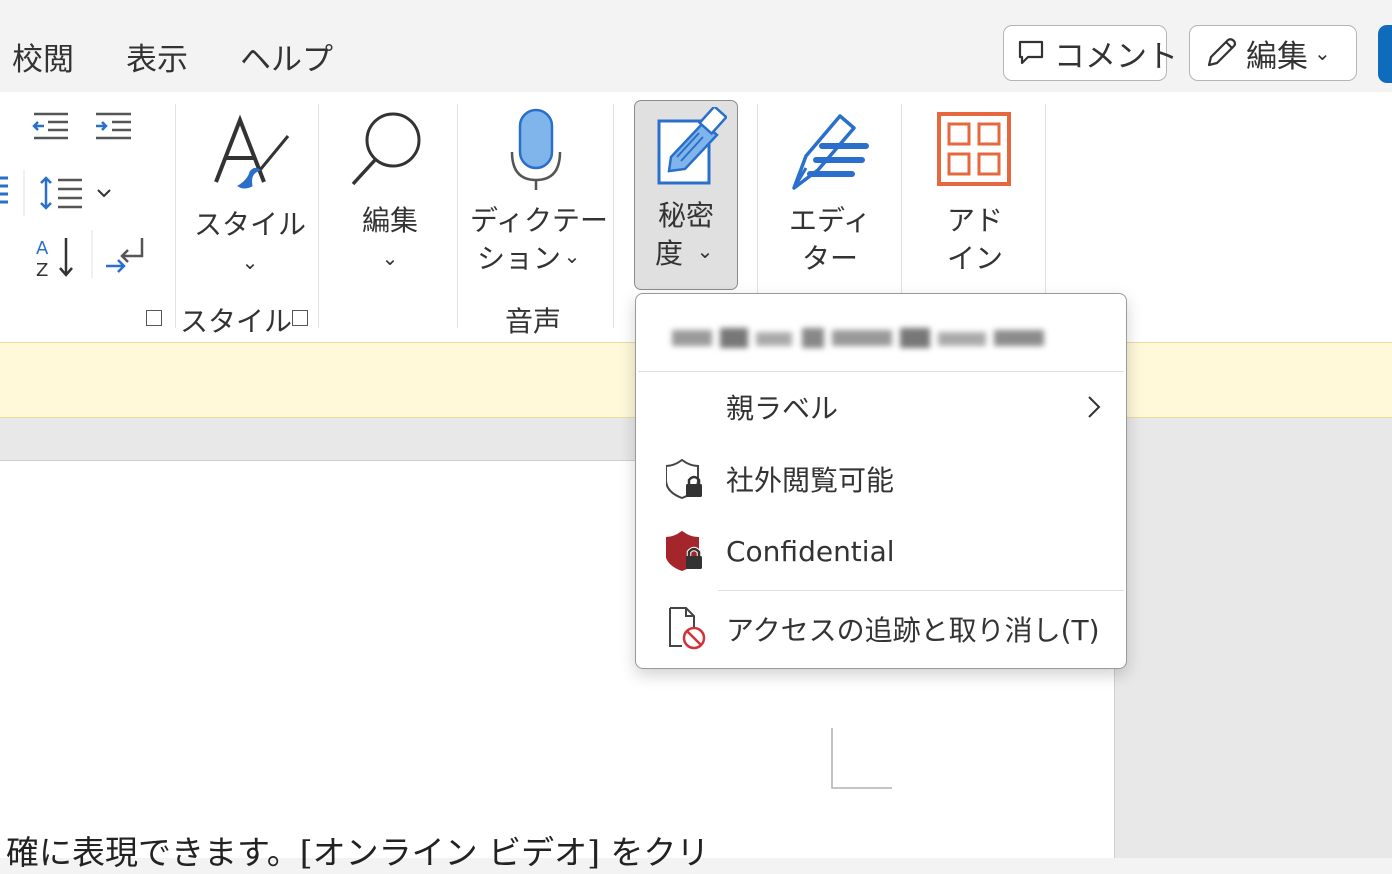 The image size is (1392, 874). I want to click on svg-text: A, so click(42, 248).